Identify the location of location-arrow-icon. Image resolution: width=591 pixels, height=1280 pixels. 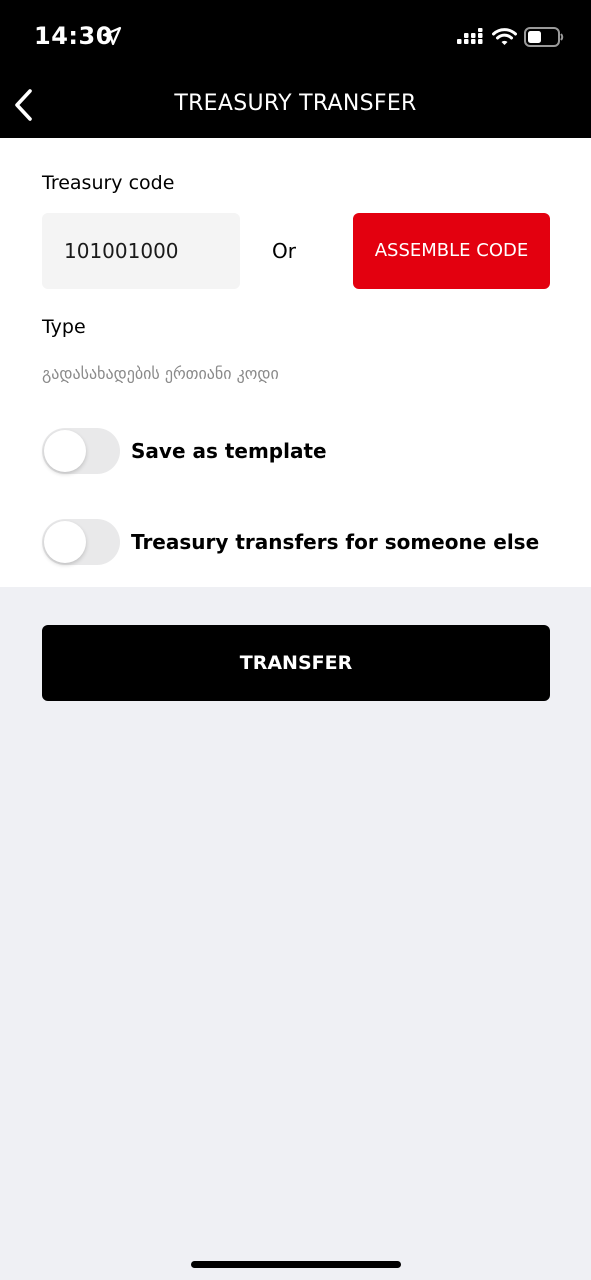
(112, 36).